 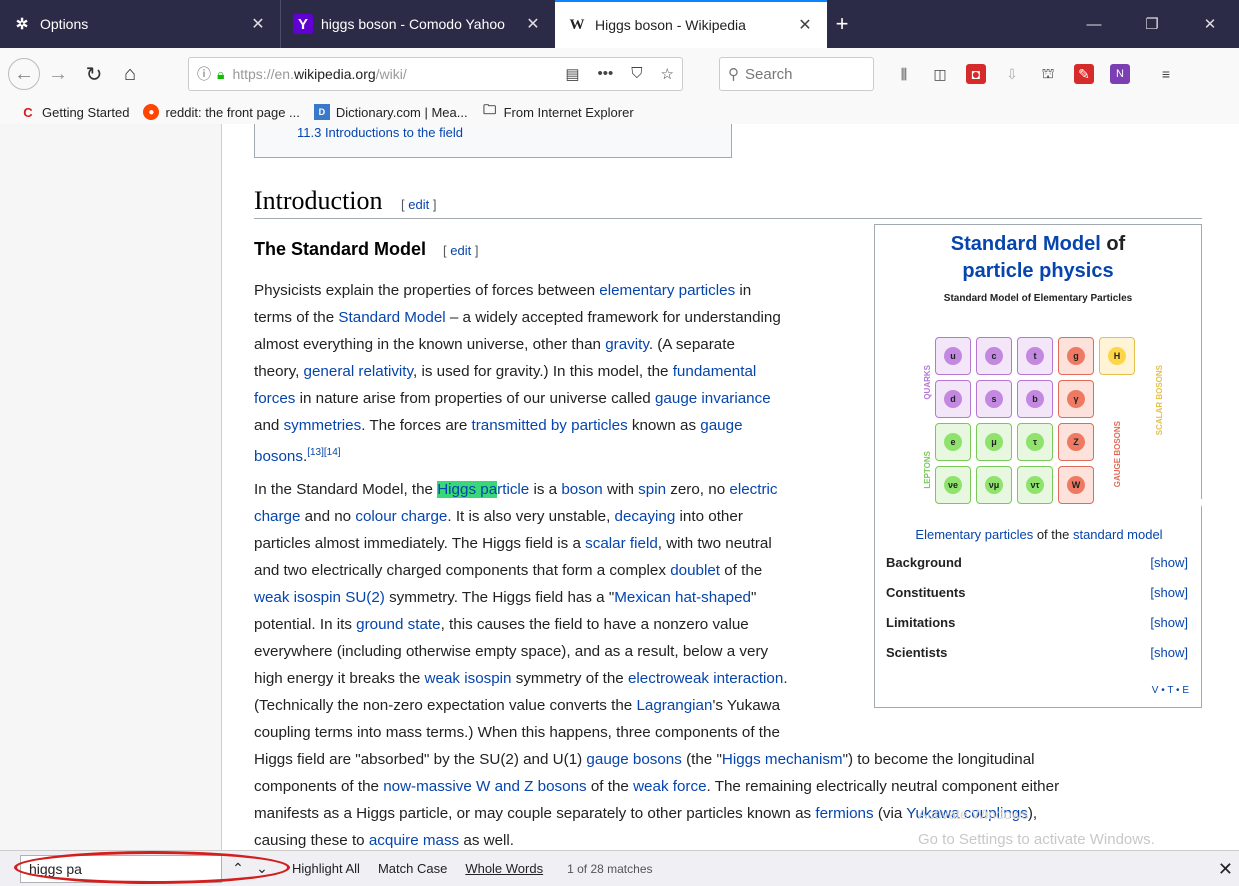 I want to click on article-link: spin, so click(x=652, y=489).